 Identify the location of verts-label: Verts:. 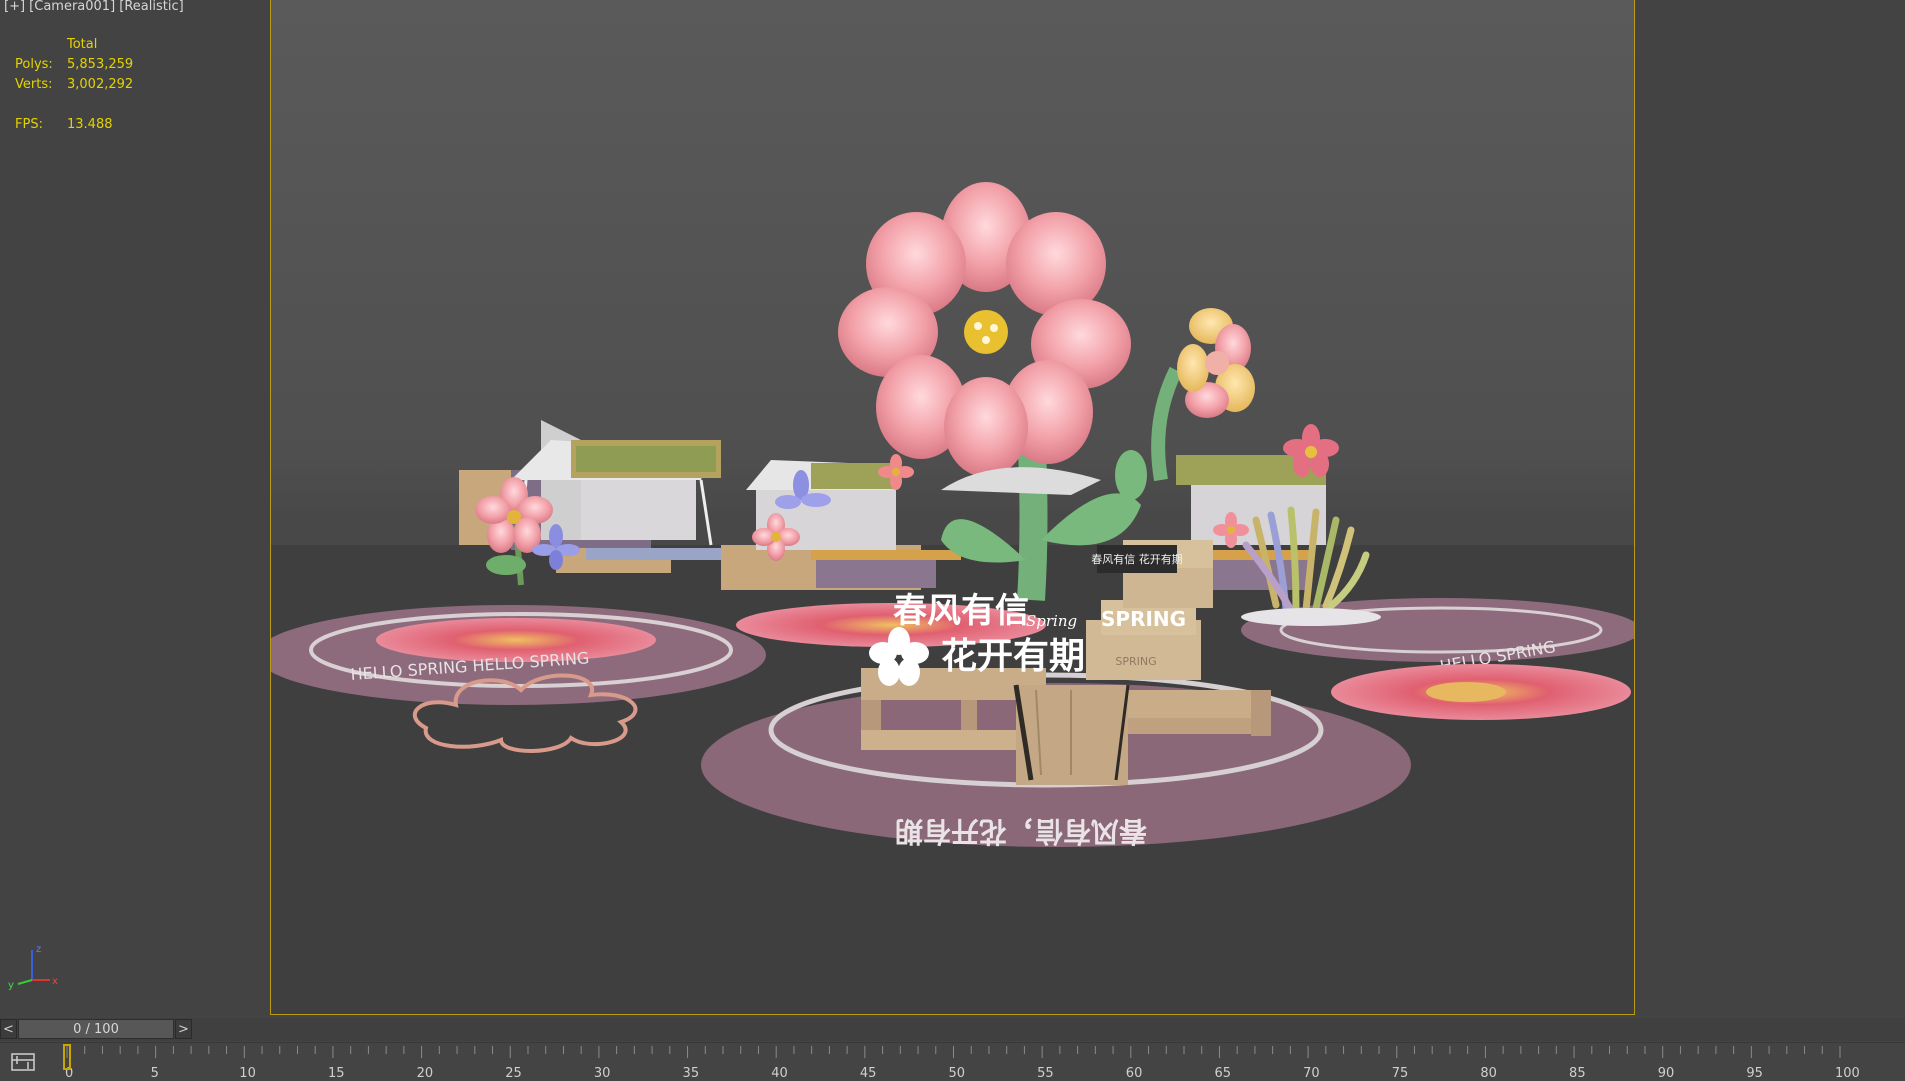
(34, 84).